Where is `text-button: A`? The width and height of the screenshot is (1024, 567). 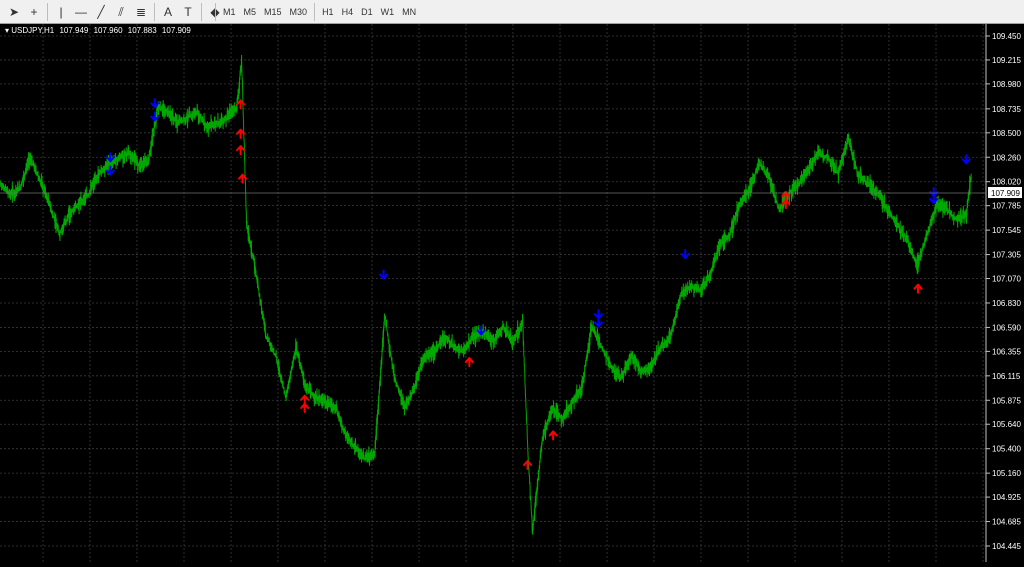 text-button: A is located at coordinates (168, 12).